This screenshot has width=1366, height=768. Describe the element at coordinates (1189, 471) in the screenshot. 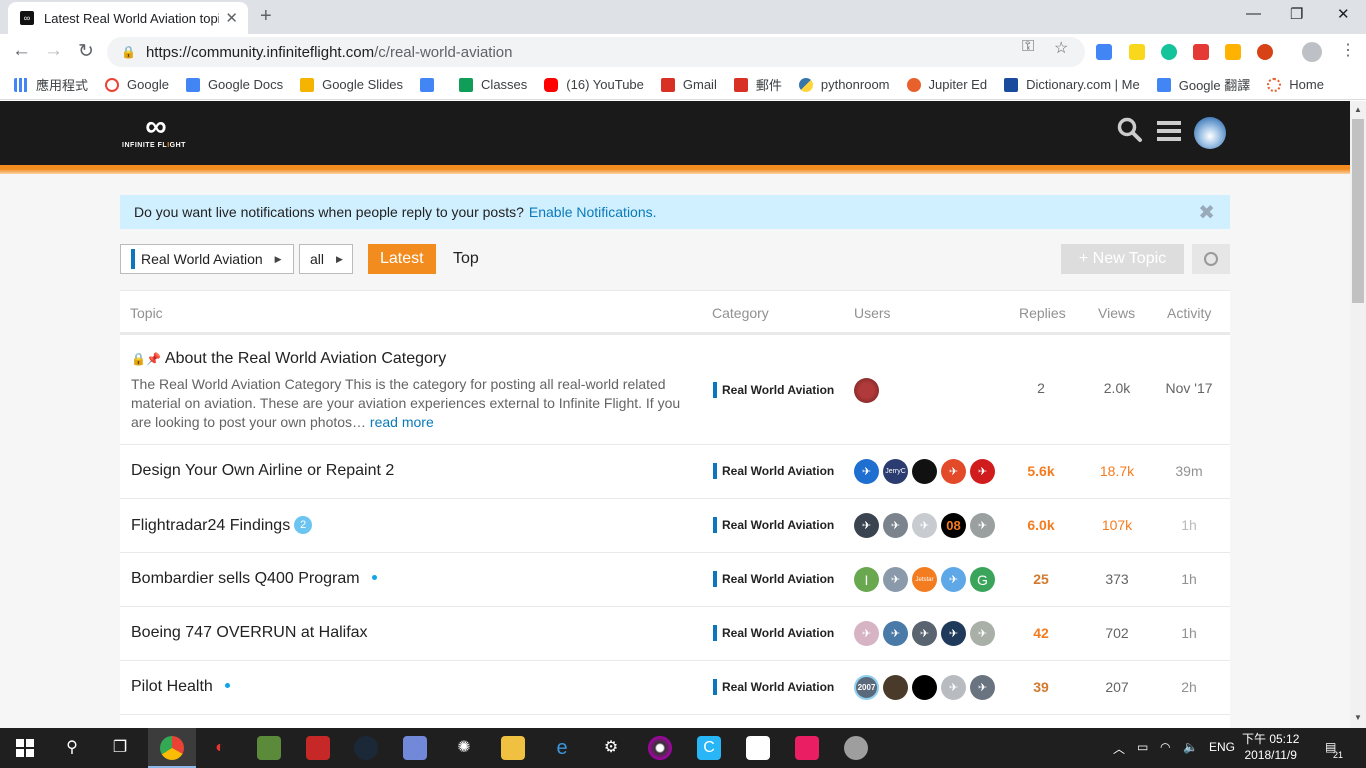

I see `activity-time: 39m` at that location.